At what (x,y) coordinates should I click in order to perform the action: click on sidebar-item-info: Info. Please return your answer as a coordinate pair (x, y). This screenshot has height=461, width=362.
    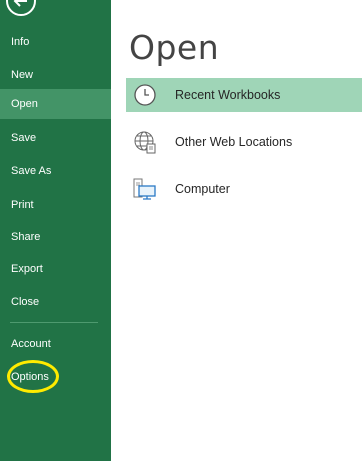
    Looking at the image, I should click on (55, 42).